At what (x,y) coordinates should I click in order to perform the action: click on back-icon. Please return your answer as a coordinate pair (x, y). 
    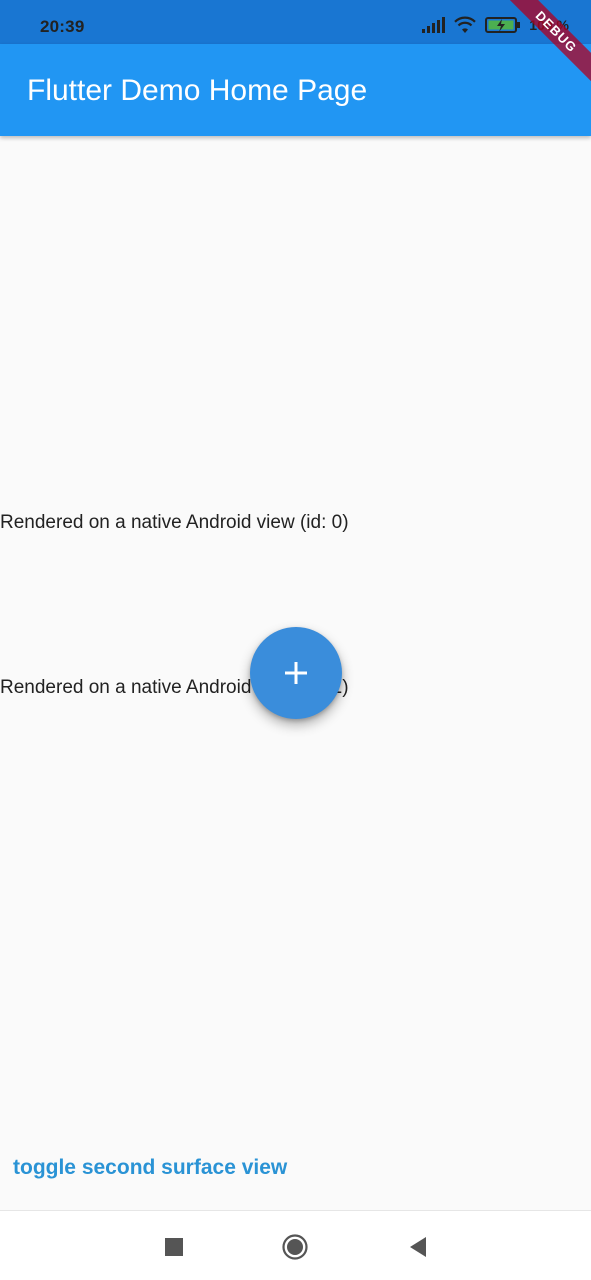
    Looking at the image, I should click on (418, 1247).